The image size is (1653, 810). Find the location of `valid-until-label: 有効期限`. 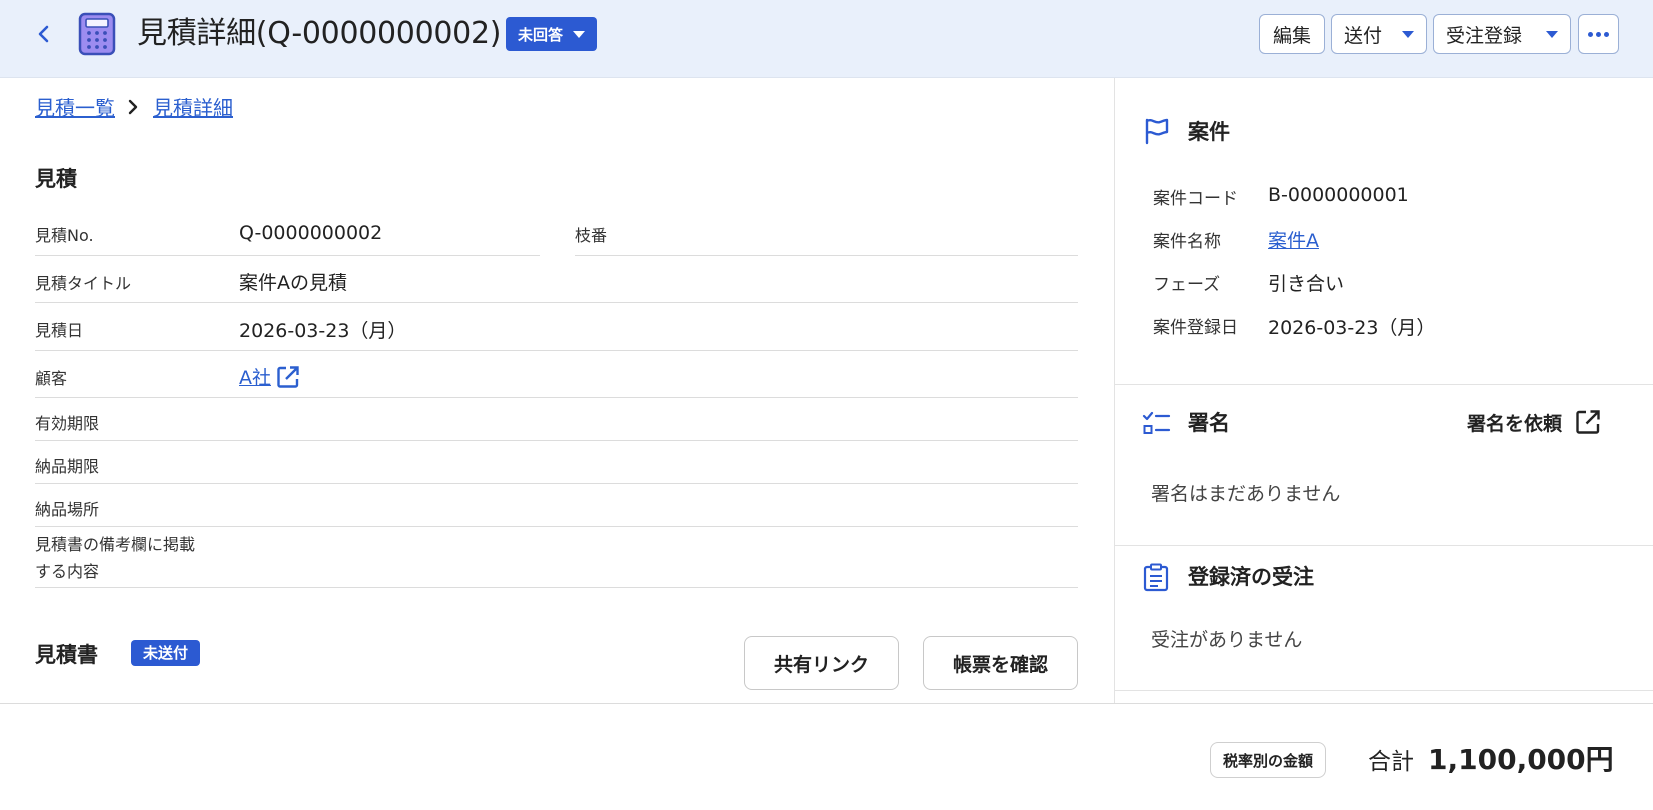

valid-until-label: 有効期限 is located at coordinates (67, 423).